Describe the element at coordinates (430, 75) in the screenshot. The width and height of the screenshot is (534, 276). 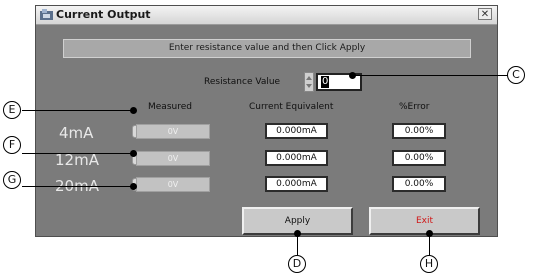
I see `callout-line-c` at that location.